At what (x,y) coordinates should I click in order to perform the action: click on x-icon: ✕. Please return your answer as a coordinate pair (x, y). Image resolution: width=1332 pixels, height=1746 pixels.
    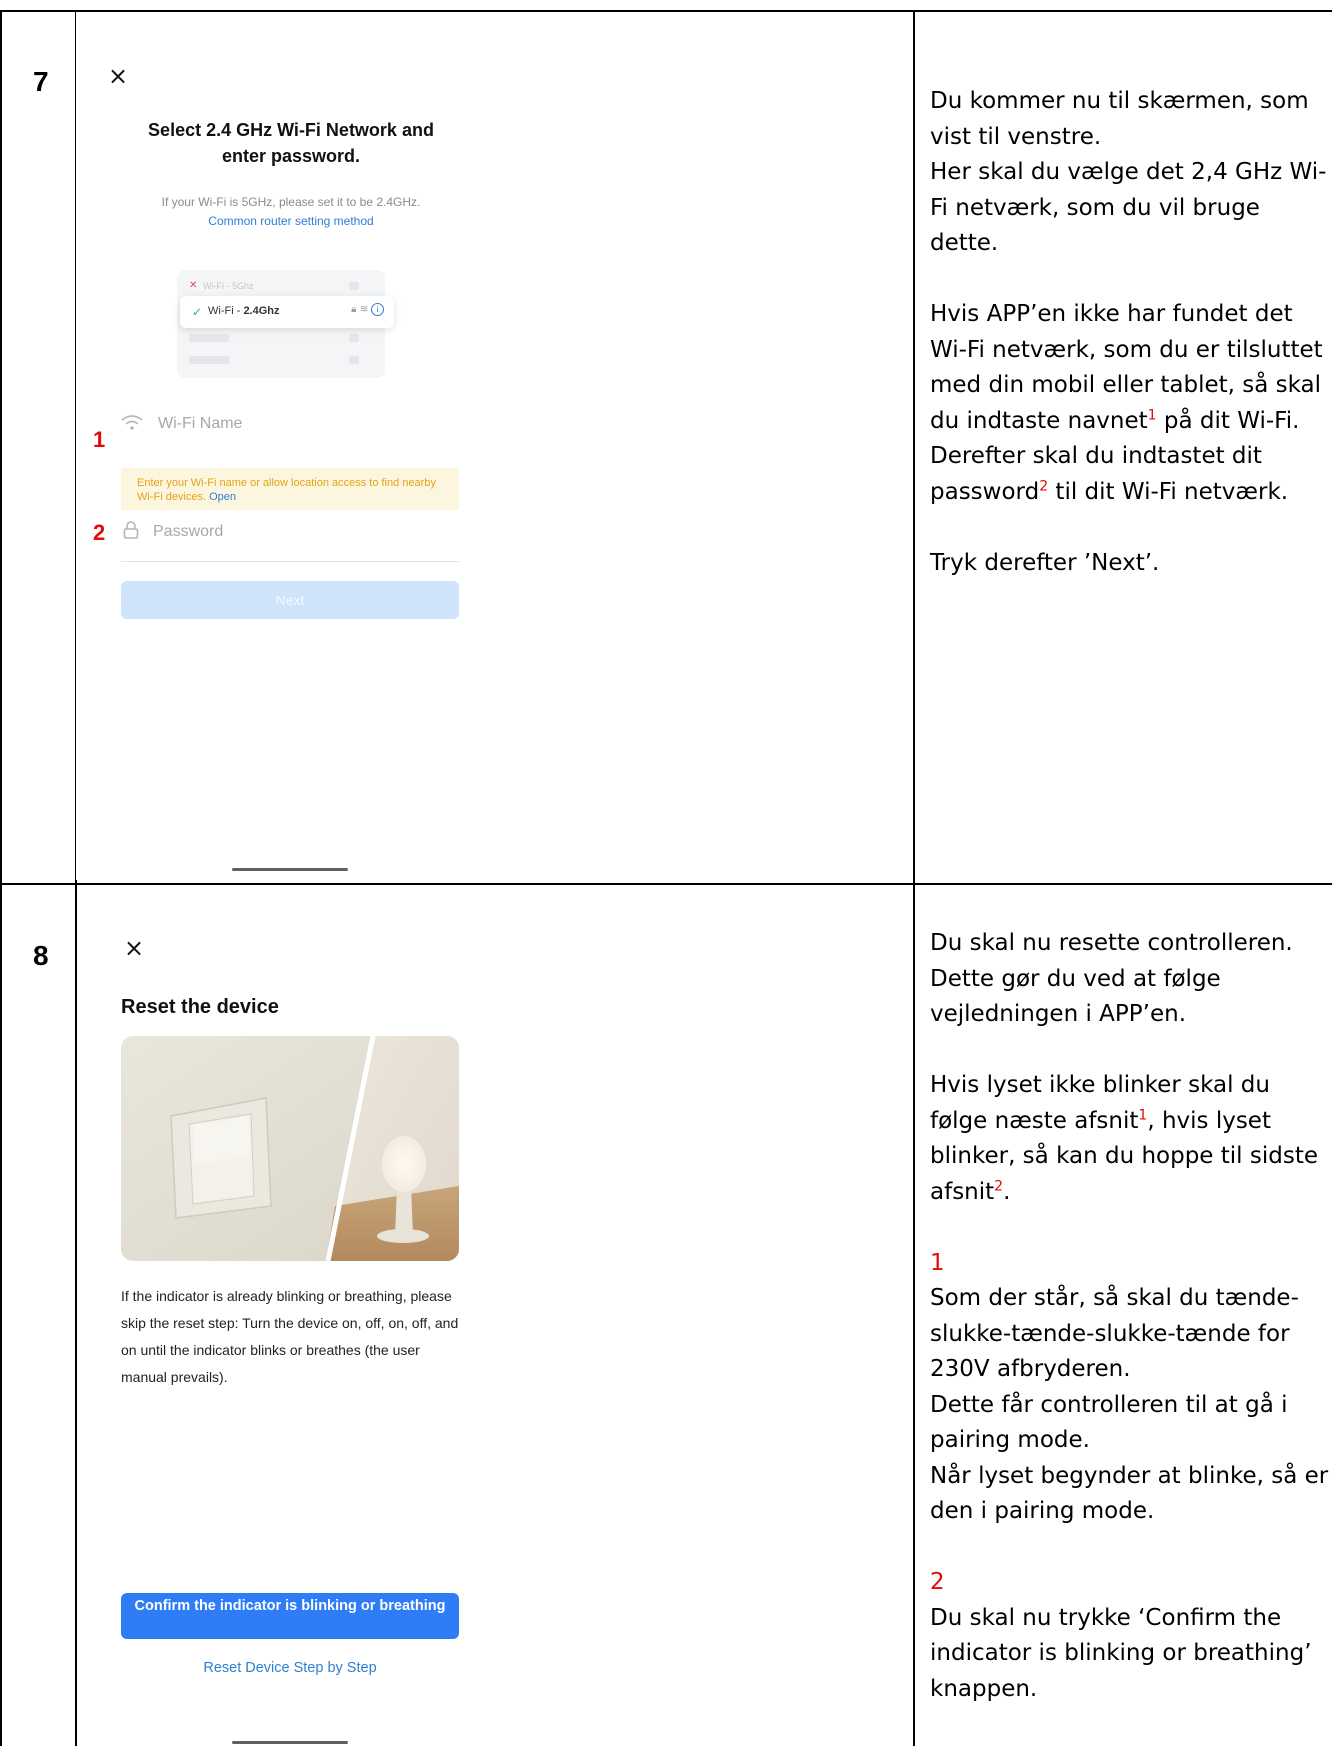
    Looking at the image, I should click on (193, 285).